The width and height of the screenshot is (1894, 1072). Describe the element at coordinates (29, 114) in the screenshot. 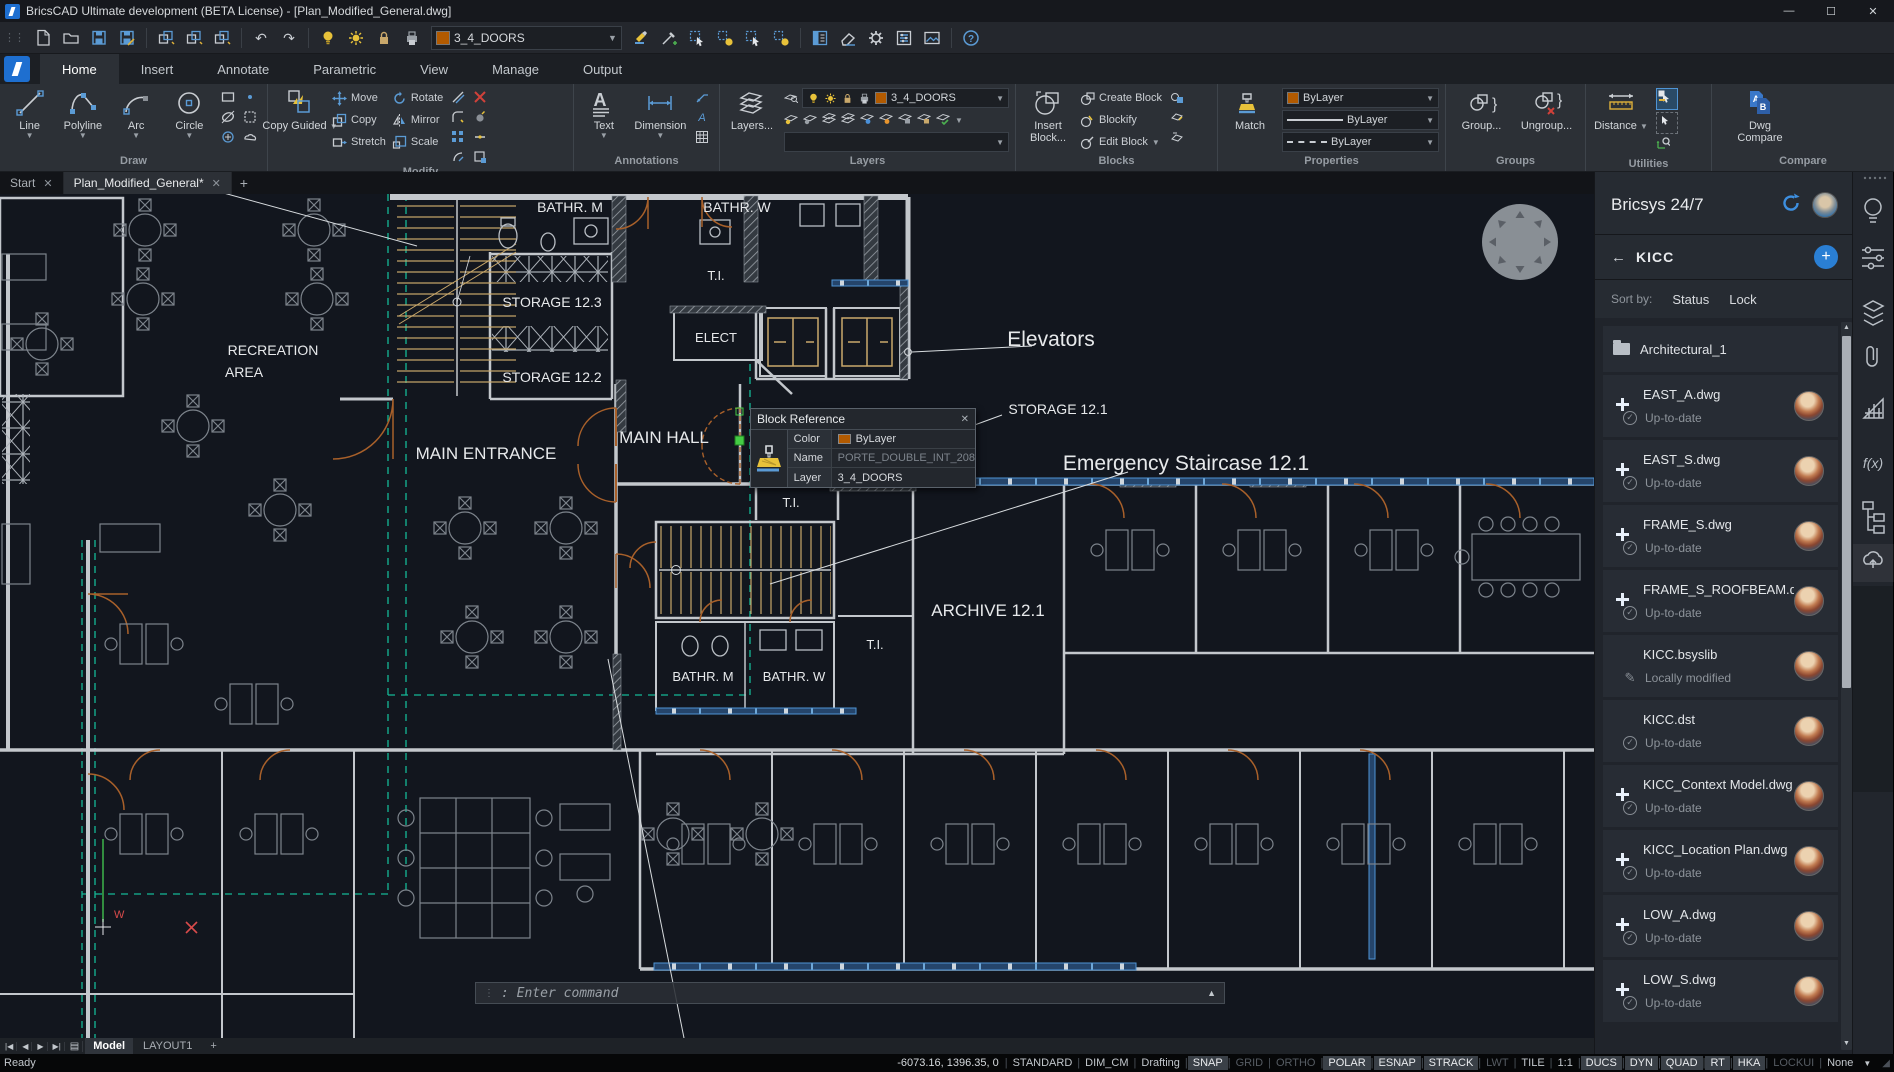

I see `line-button: Line ▼` at that location.